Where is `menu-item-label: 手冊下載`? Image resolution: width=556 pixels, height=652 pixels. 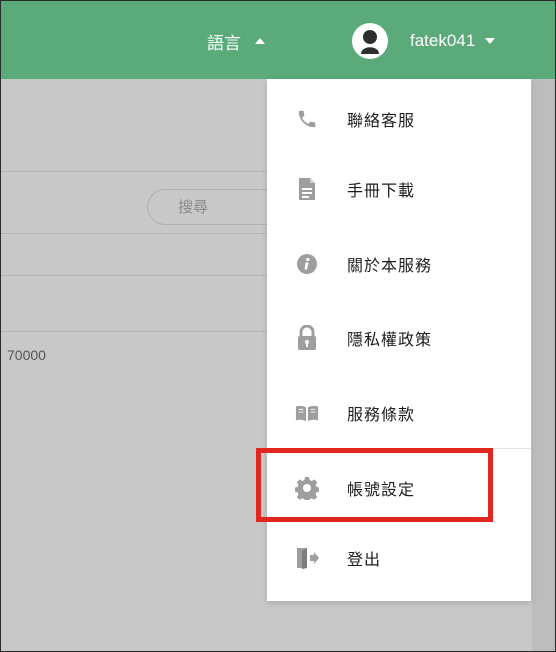
menu-item-label: 手冊下載 is located at coordinates (381, 190).